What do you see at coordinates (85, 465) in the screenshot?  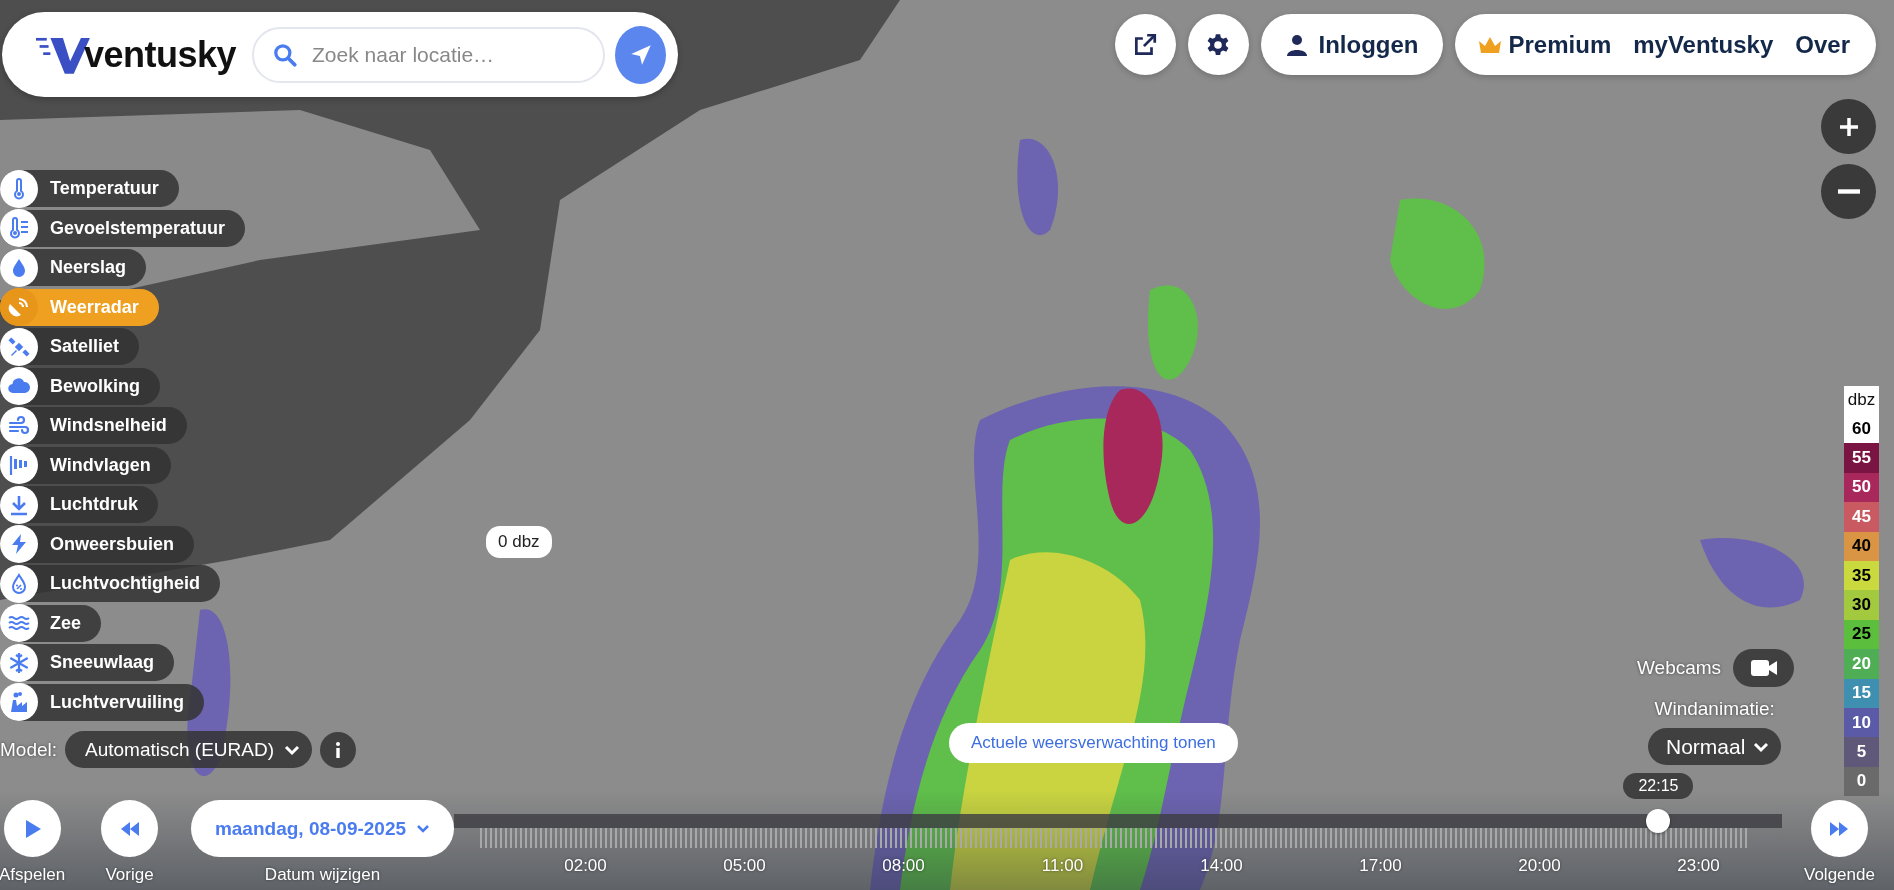 I see `layer-button: Windvlagen` at bounding box center [85, 465].